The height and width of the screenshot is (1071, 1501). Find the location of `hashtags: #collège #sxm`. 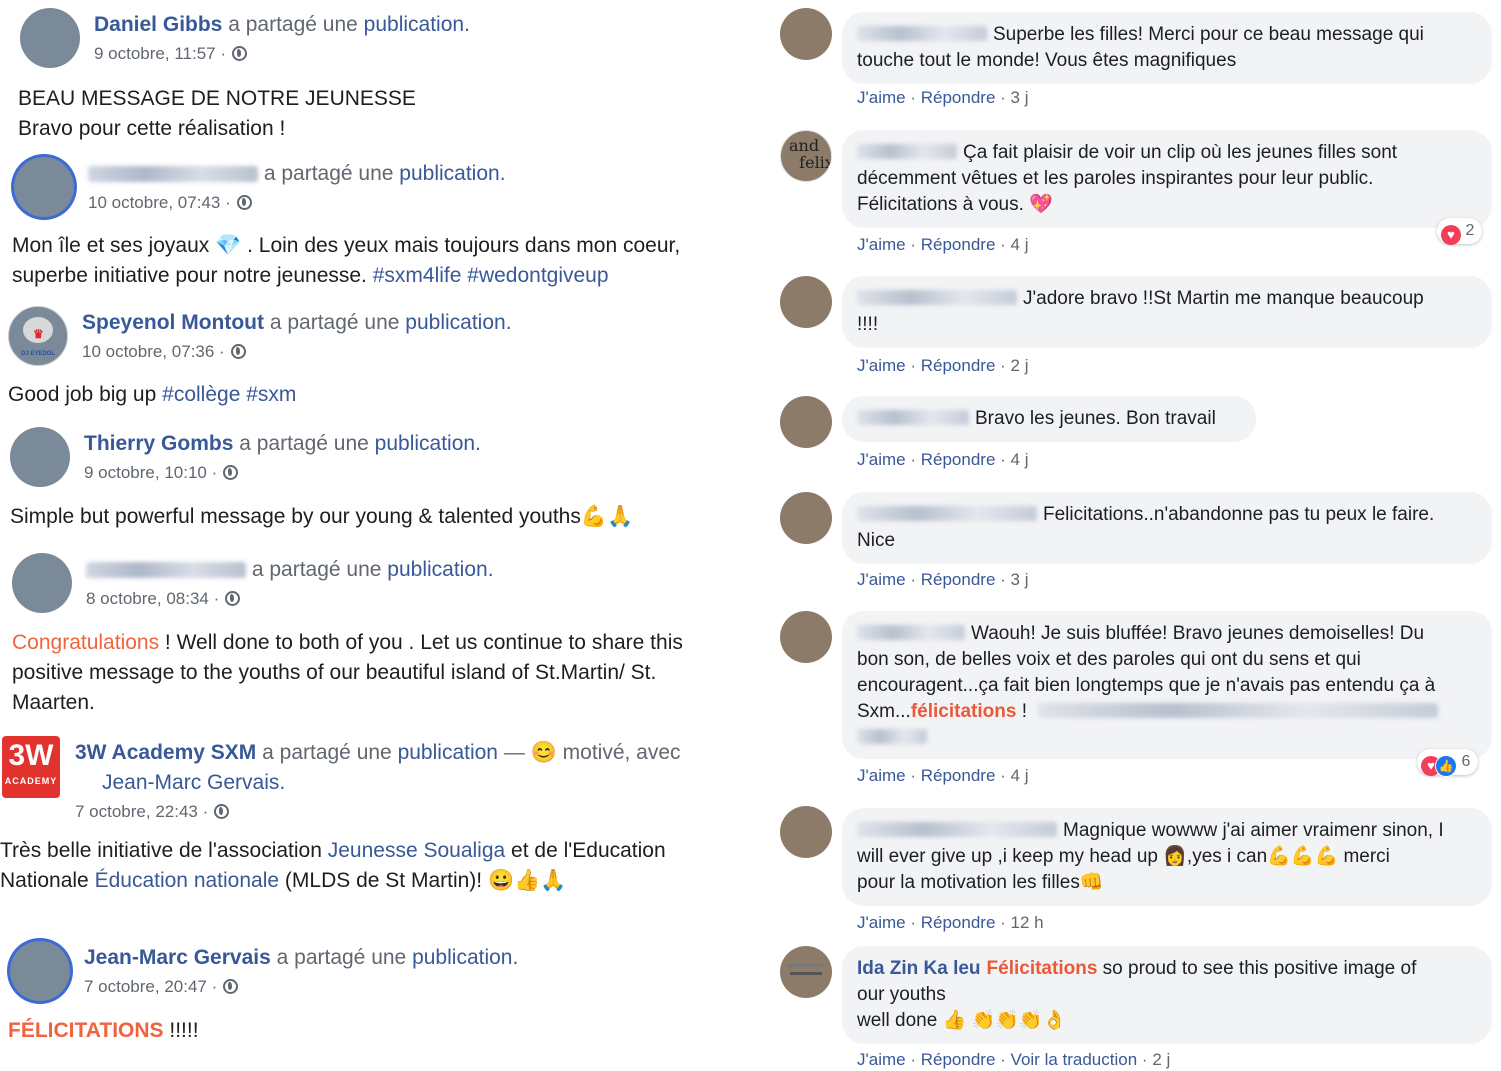

hashtags: #collège #sxm is located at coordinates (229, 394).